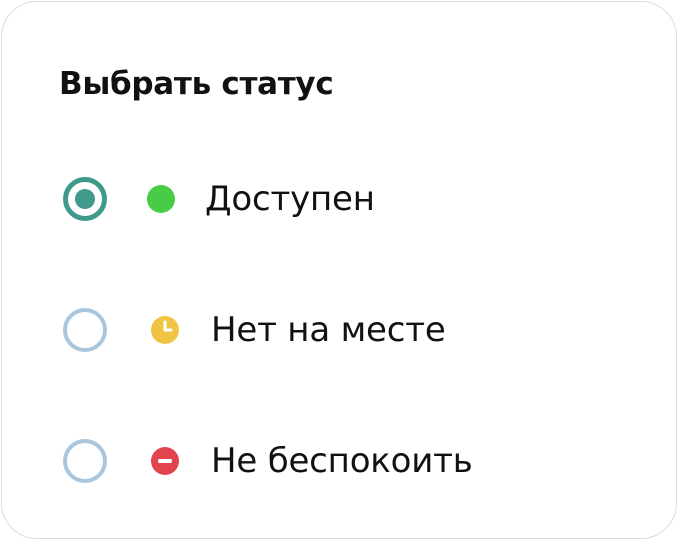  I want to click on status-label-do-not-disturb: Не беспокоить, so click(342, 461).